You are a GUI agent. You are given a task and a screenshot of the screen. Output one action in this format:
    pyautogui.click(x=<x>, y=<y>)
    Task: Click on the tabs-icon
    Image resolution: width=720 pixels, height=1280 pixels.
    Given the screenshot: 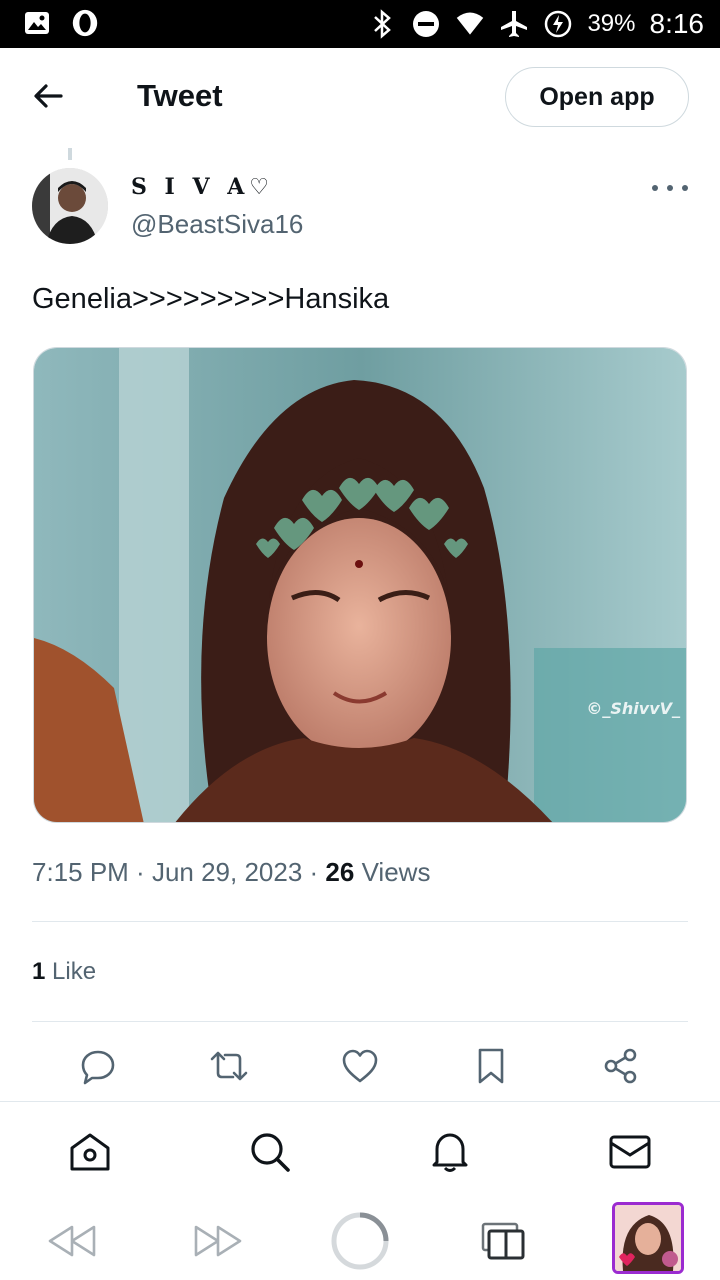 What is the action you would take?
    pyautogui.click(x=503, y=1241)
    